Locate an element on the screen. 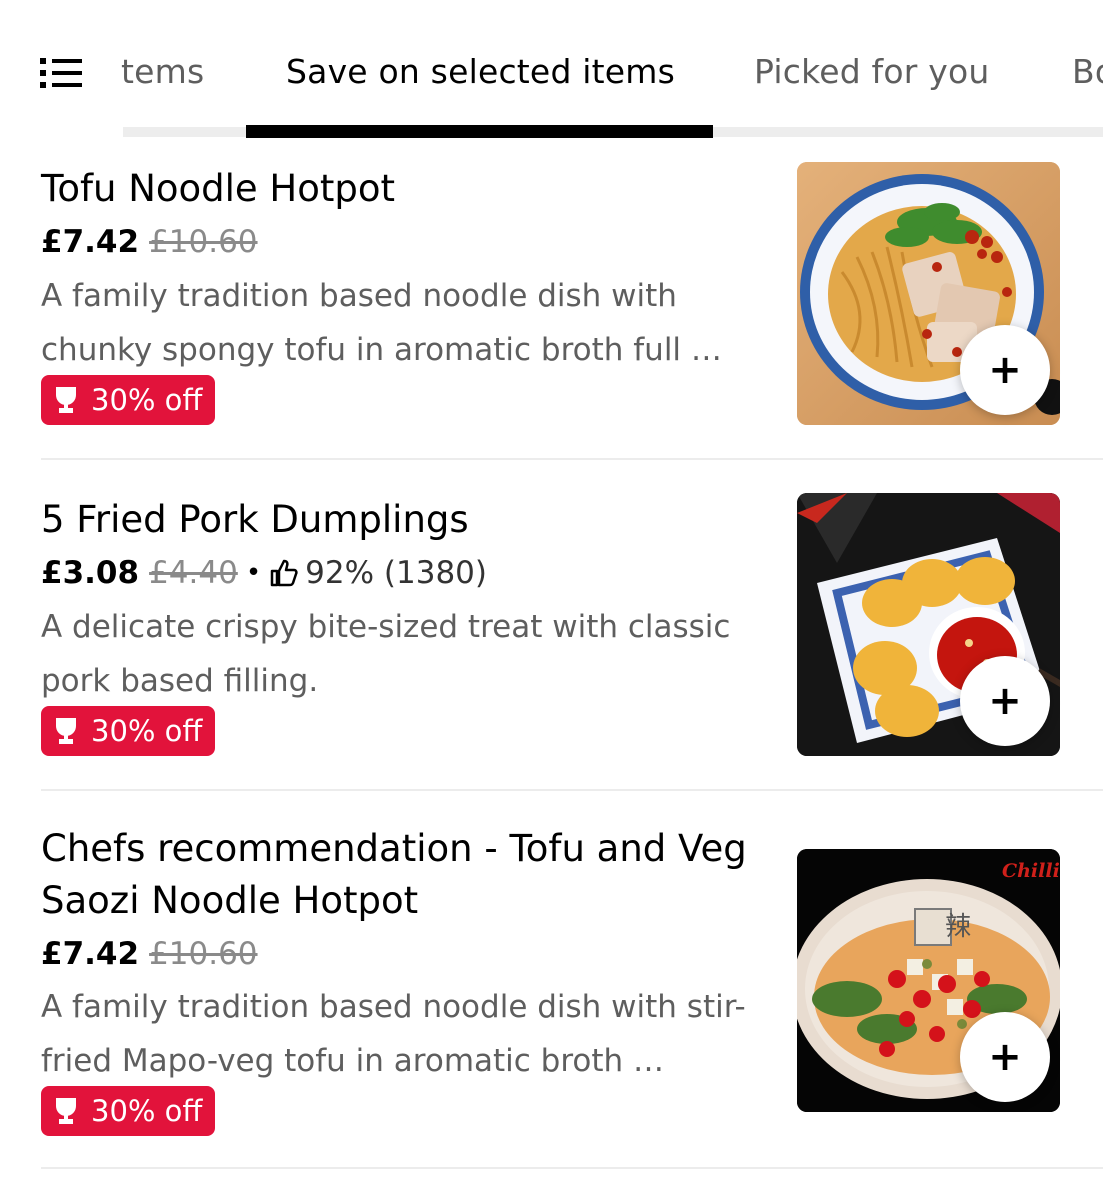 The image size is (1103, 1200). item-title: 5 Fried Pork Dumplings is located at coordinates (255, 519).